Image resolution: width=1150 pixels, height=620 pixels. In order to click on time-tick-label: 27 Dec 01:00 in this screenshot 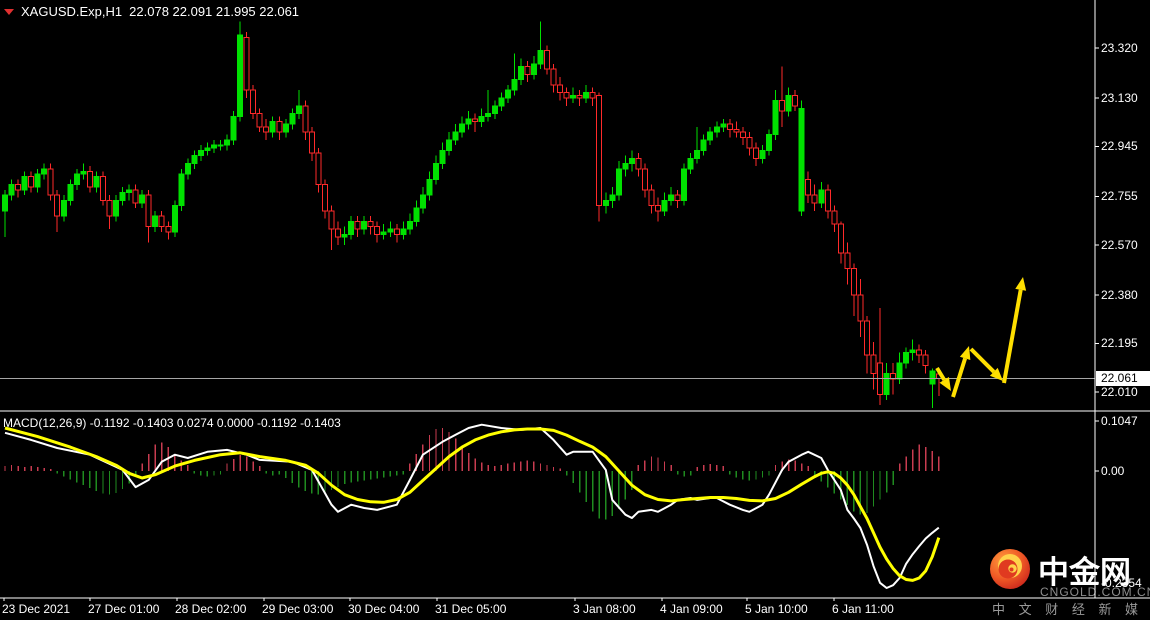, I will do `click(124, 609)`.